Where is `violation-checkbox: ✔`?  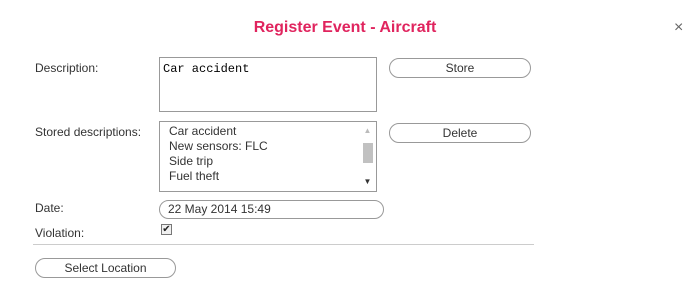
violation-checkbox: ✔ is located at coordinates (166, 229).